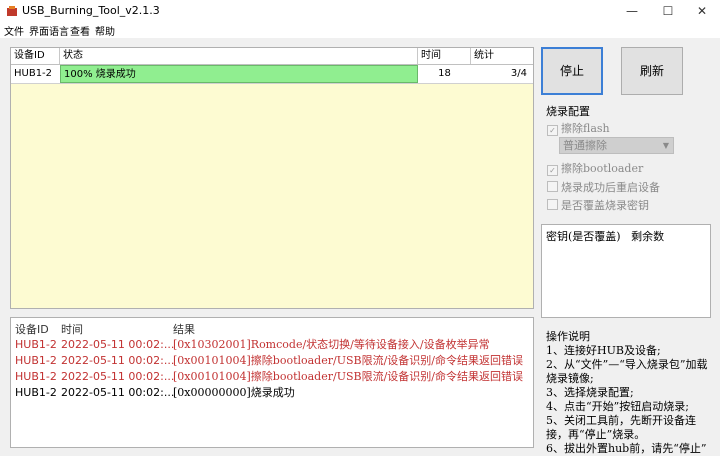 Image resolution: width=720 pixels, height=456 pixels. I want to click on erase-mode-select: 普通擦除 ▼, so click(616, 145).